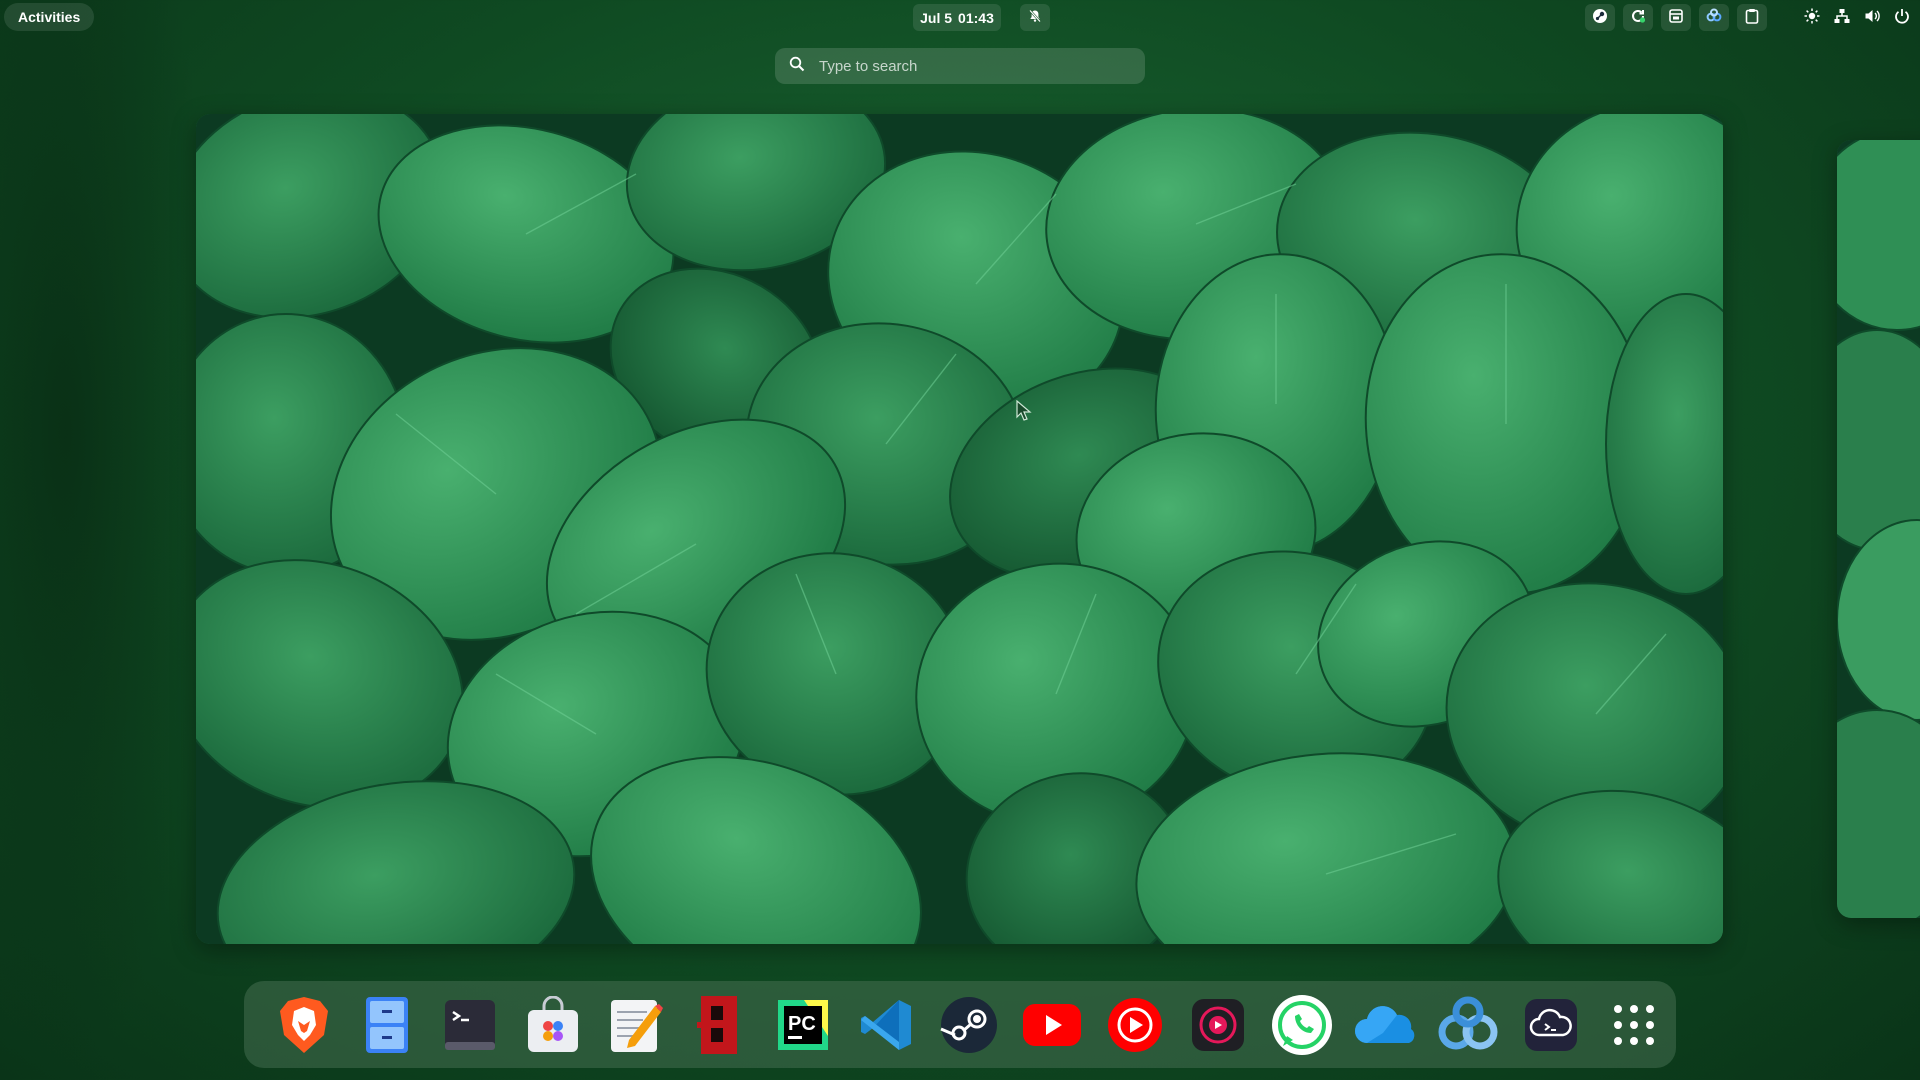 The image size is (1920, 1080). I want to click on pycharm-icon: PC, so click(802, 1024).